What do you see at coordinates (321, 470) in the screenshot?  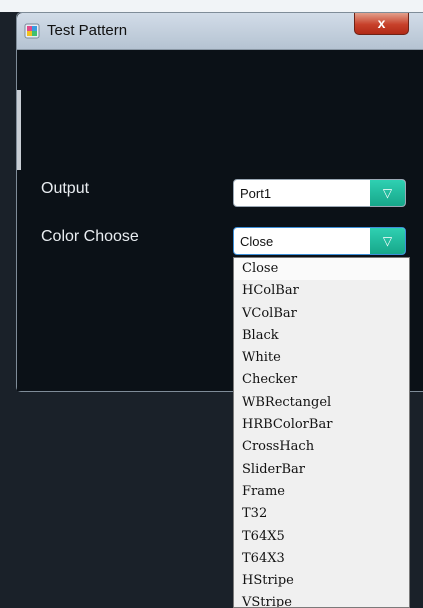 I see `dropdown-option: SliderBar` at bounding box center [321, 470].